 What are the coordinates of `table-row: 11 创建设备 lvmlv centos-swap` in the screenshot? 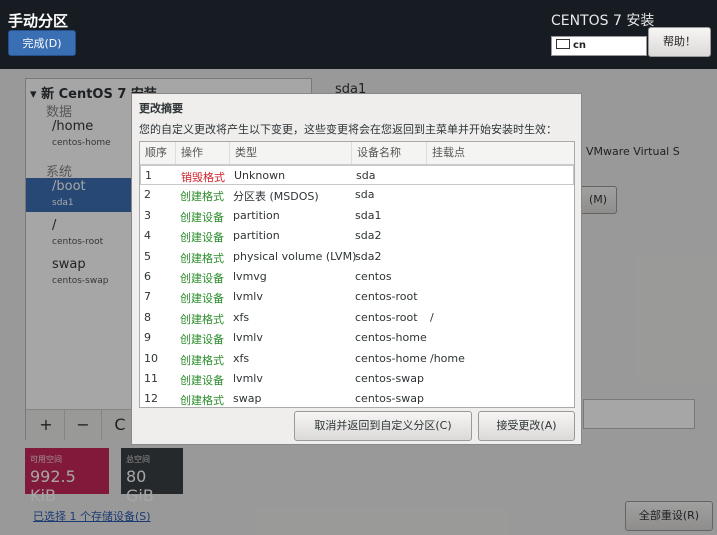 It's located at (357, 379).